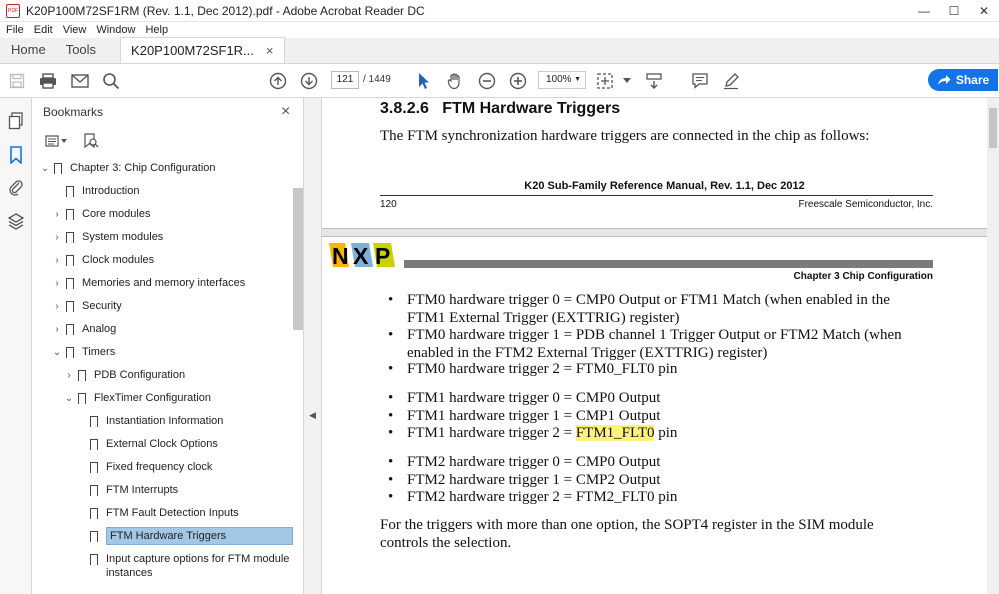 Image resolution: width=999 pixels, height=594 pixels. I want to click on maximize-button: ☐, so click(954, 11).